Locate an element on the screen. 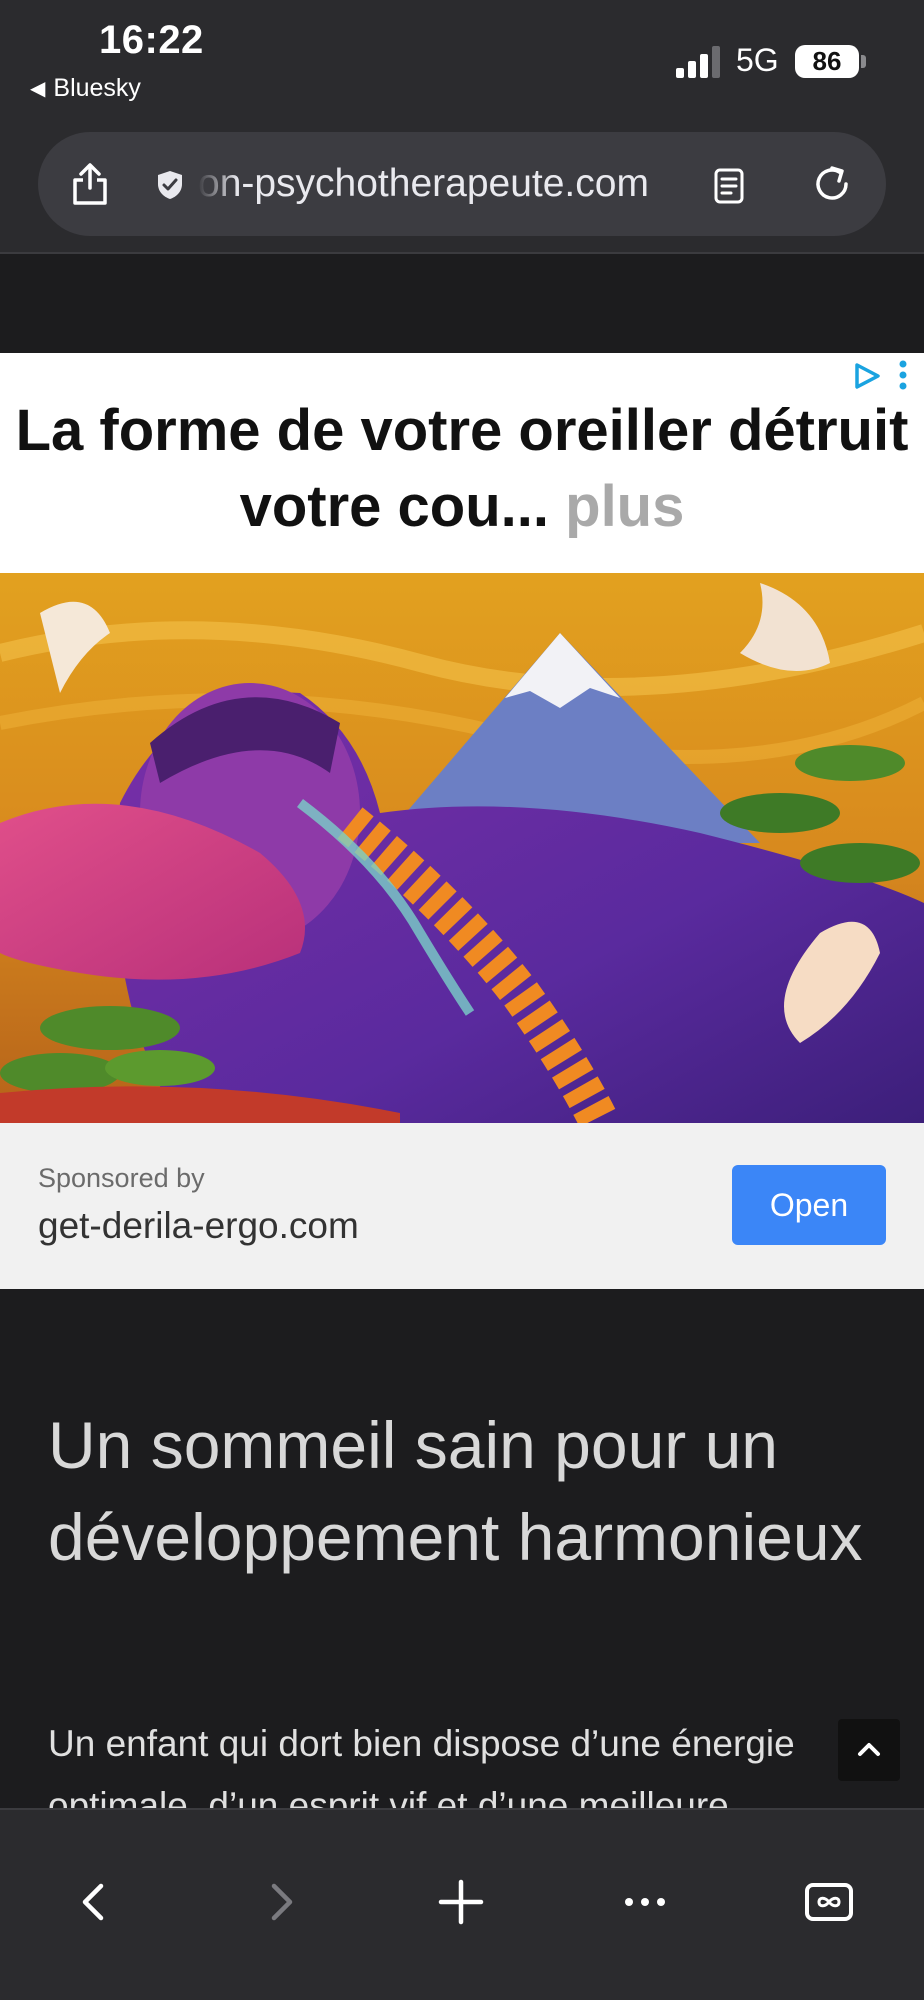 The image size is (924, 2000). browser-toolbar is located at coordinates (462, 1904).